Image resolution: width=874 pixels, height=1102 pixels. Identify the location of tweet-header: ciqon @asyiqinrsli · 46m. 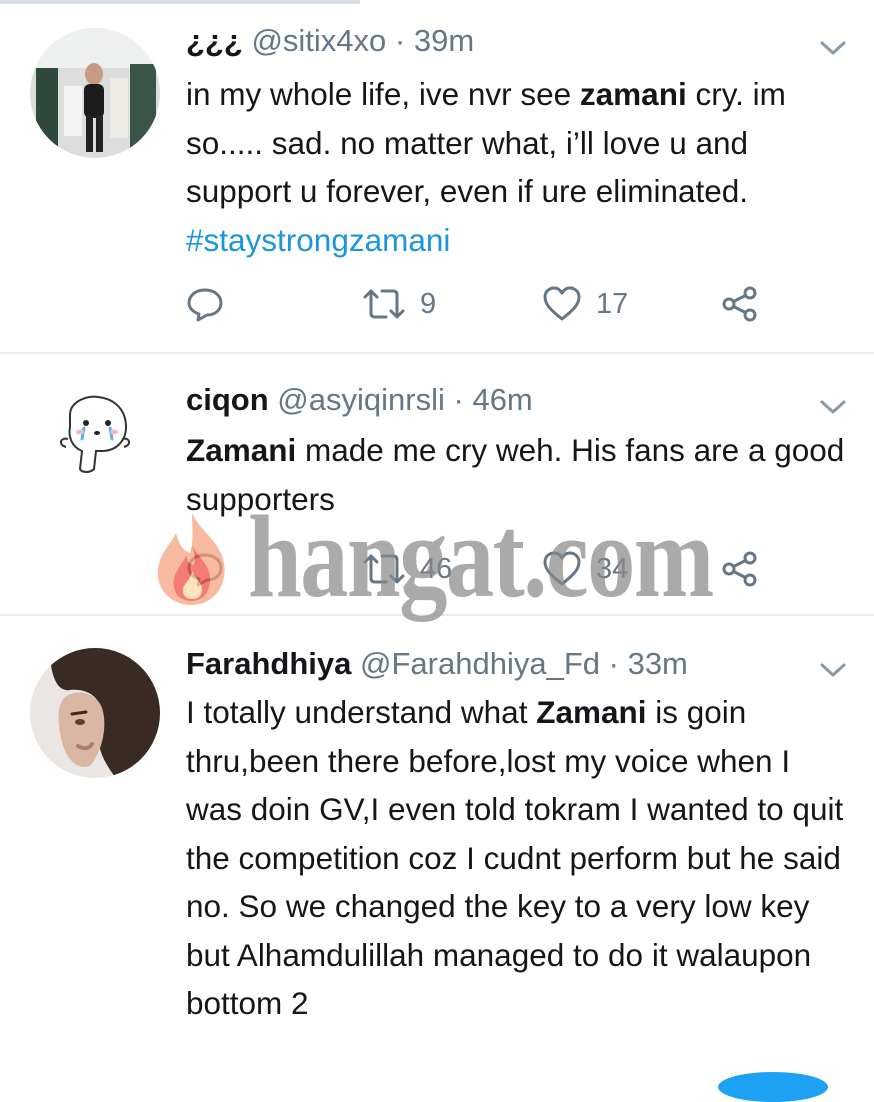
(359, 400).